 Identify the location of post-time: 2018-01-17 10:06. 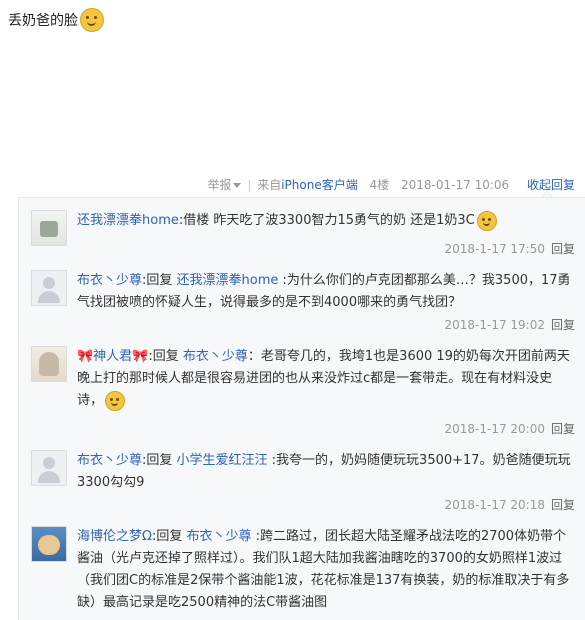
(455, 185).